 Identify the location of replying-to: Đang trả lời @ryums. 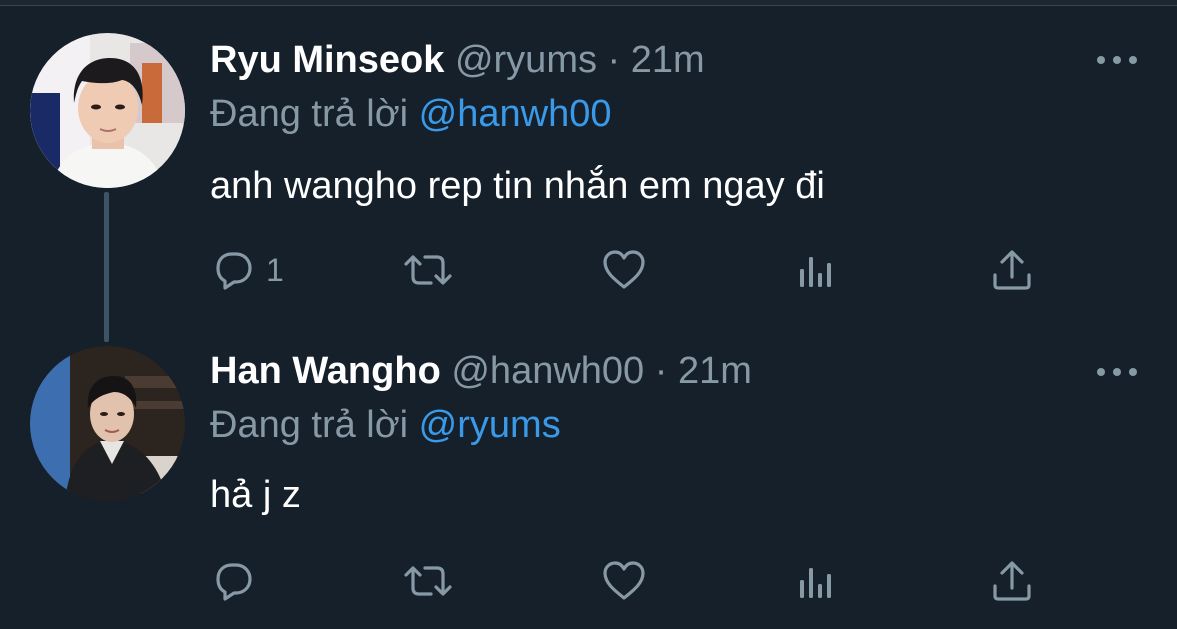
(385, 425).